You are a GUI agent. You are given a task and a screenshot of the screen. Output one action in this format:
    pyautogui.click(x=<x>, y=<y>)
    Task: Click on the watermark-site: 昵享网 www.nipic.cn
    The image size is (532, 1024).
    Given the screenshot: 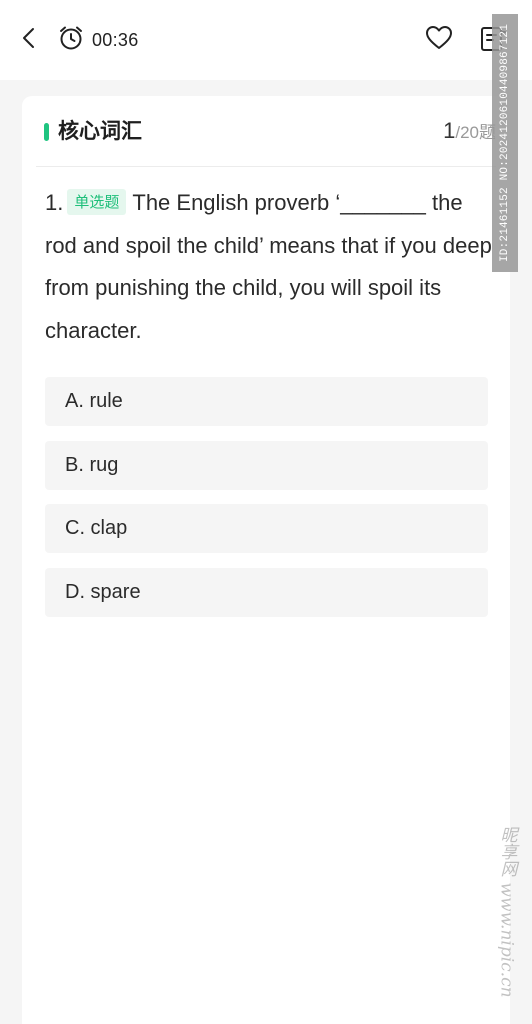 What is the action you would take?
    pyautogui.click(x=506, y=912)
    